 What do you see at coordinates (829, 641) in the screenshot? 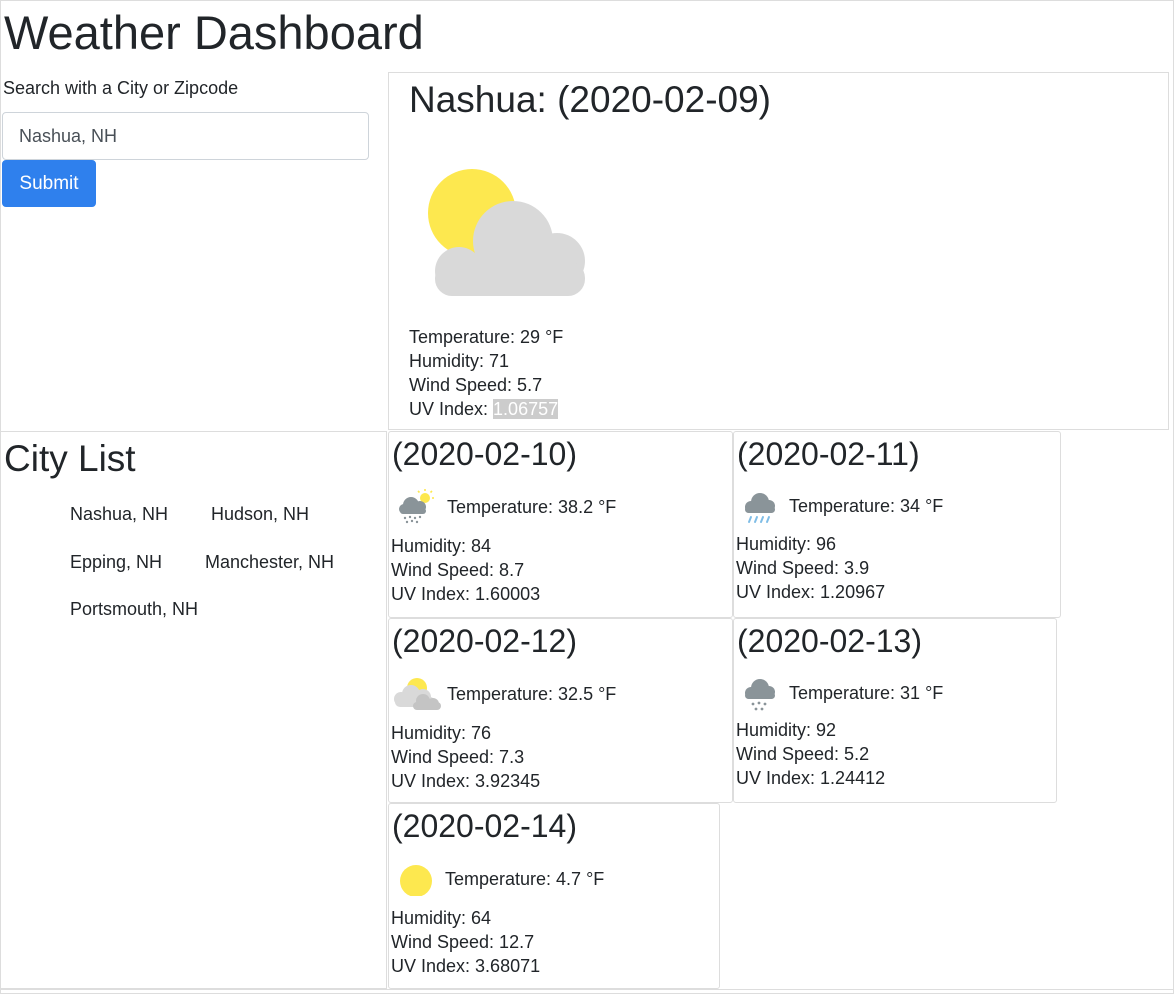
I see `forecast-date: (2020-02-13)` at bounding box center [829, 641].